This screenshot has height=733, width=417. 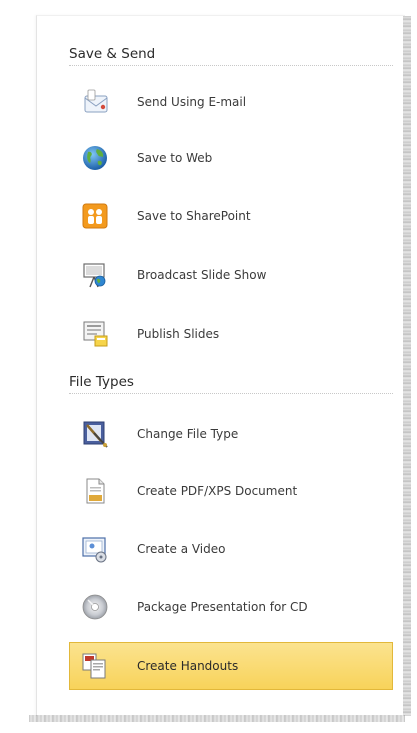 I want to click on torn-edge-right, so click(x=407, y=366).